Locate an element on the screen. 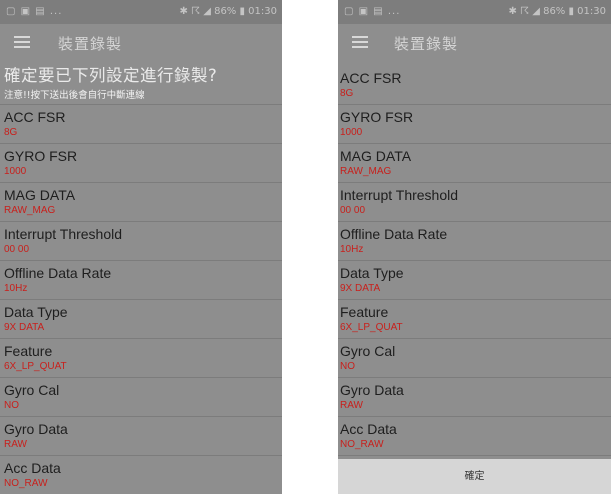  confirm-heading: 確定要已下列設定進行錄製? is located at coordinates (111, 75).